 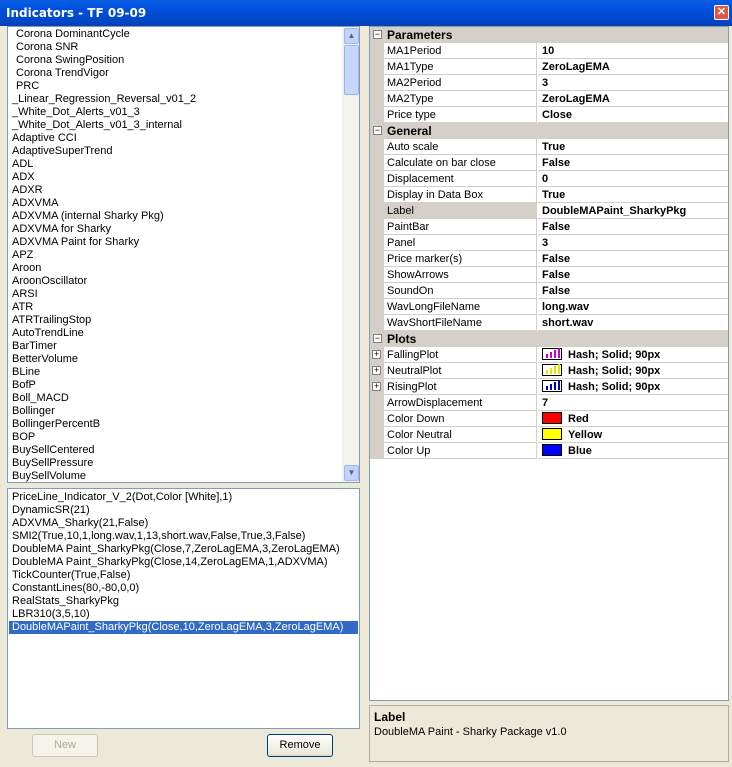 I want to click on indicator-list-item: Aroon, so click(x=175, y=268).